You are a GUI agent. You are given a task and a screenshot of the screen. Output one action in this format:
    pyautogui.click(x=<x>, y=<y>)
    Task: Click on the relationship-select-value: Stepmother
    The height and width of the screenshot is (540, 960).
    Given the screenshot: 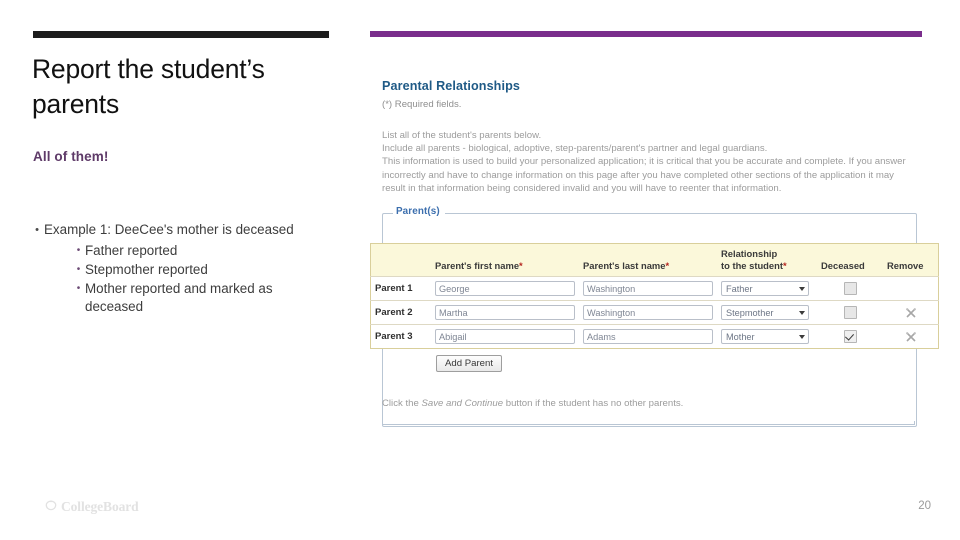 What is the action you would take?
    pyautogui.click(x=750, y=313)
    